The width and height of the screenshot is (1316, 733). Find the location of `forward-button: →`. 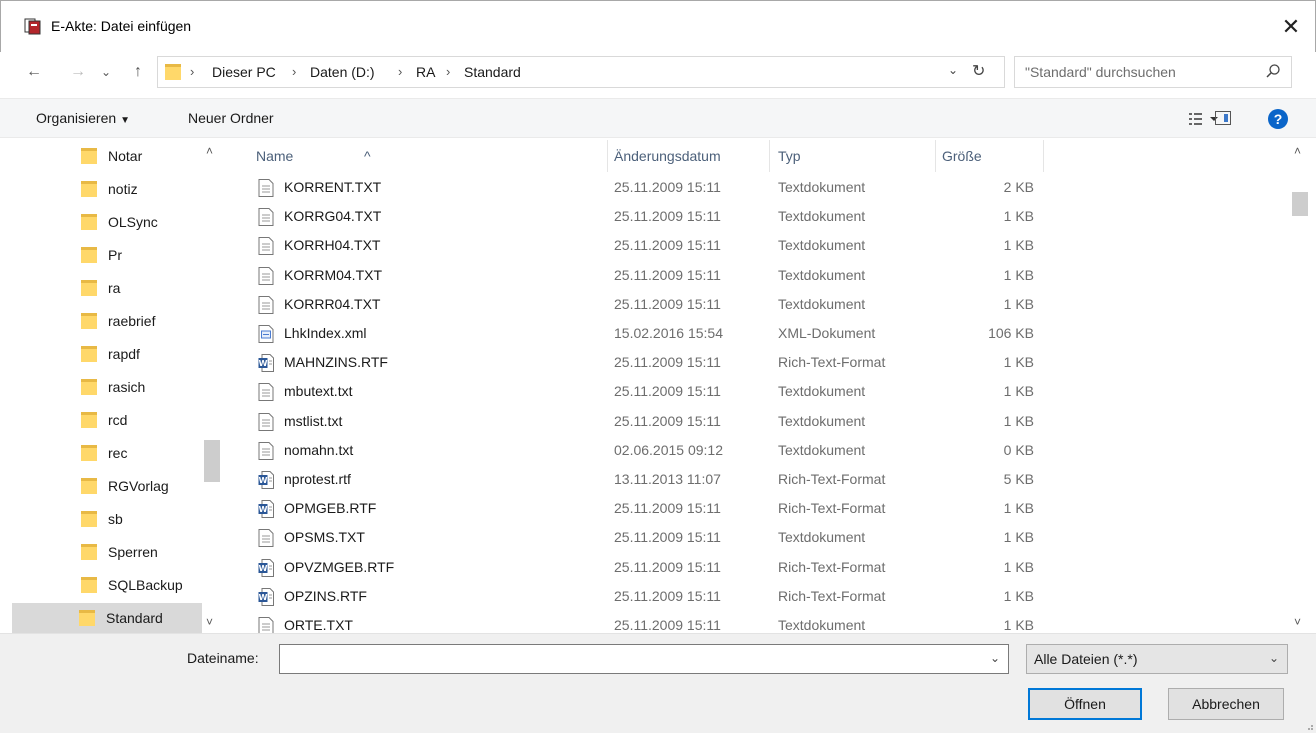

forward-button: → is located at coordinates (78, 72).